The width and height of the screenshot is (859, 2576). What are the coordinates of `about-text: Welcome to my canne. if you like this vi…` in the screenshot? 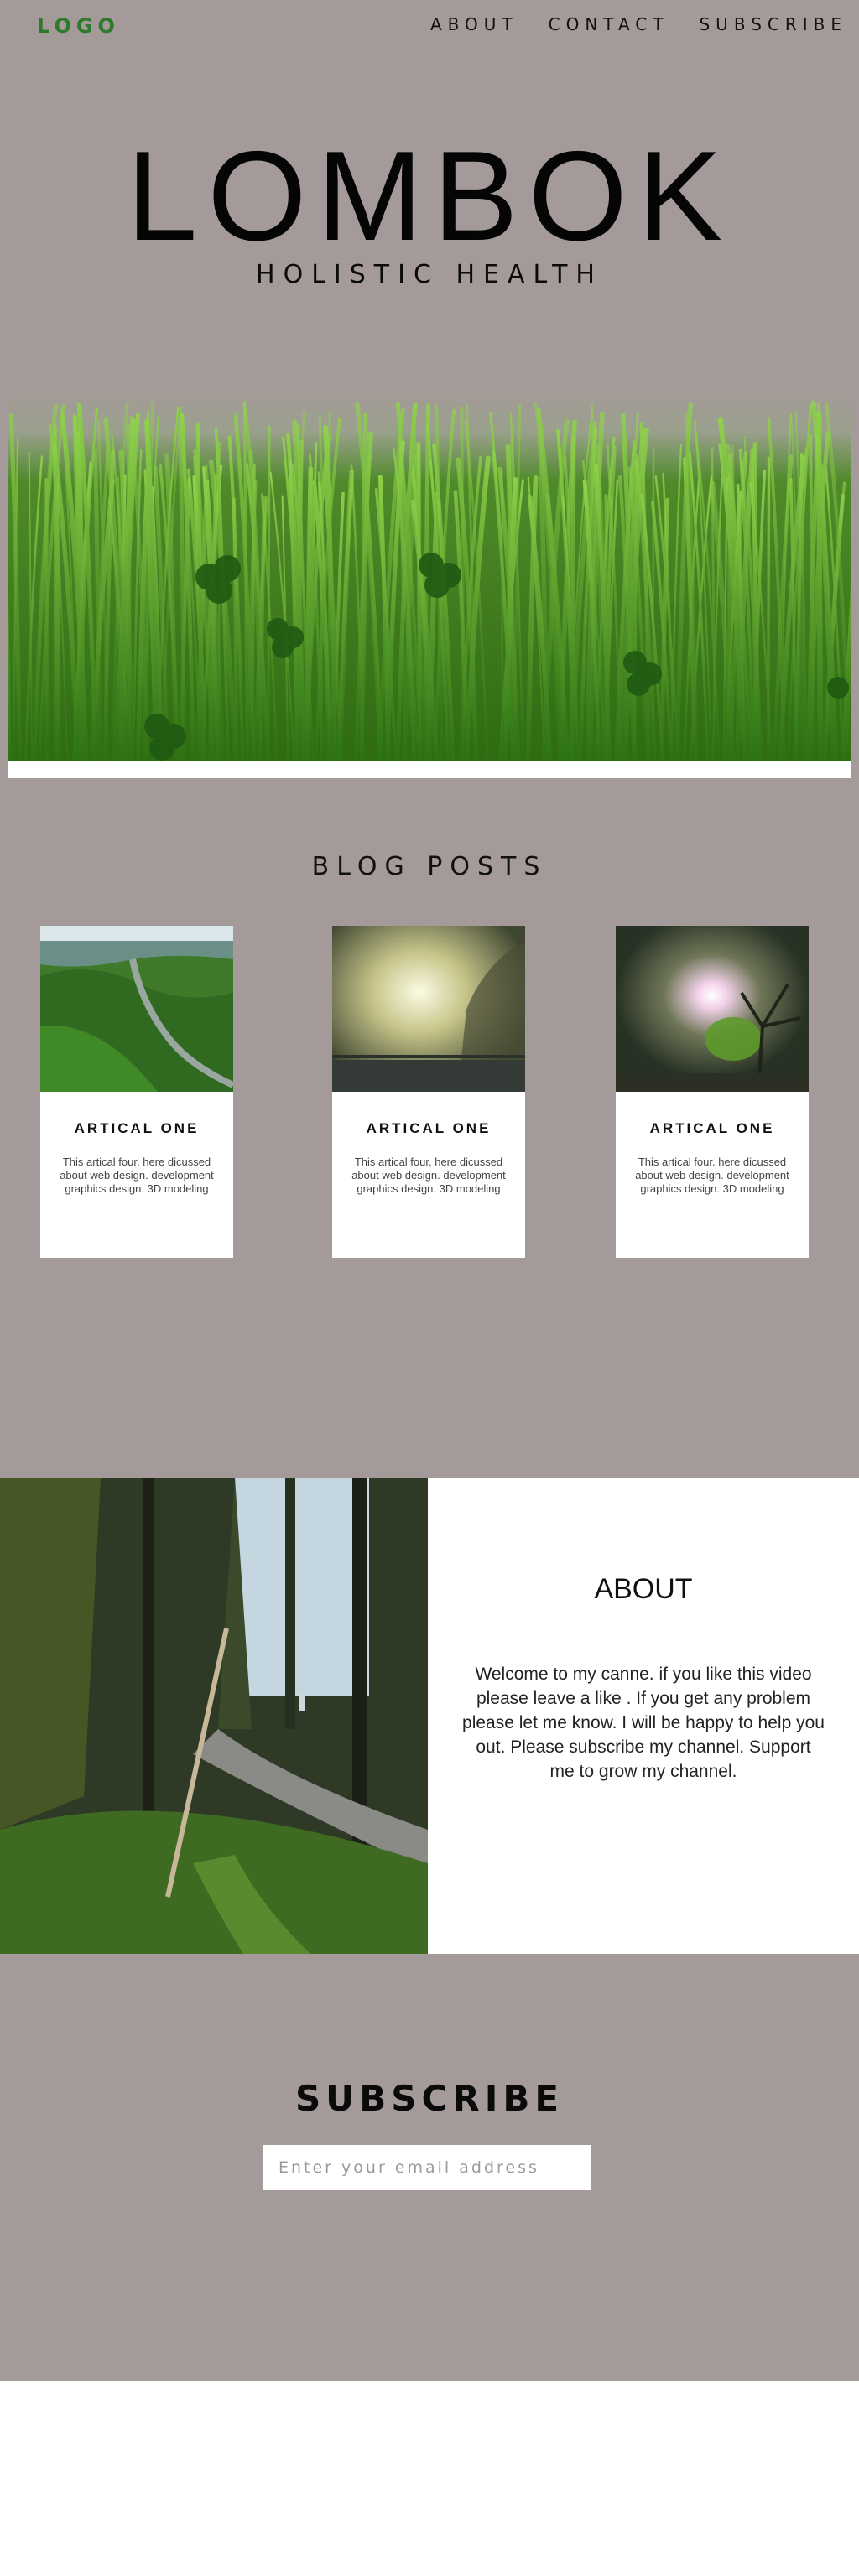 It's located at (643, 1723).